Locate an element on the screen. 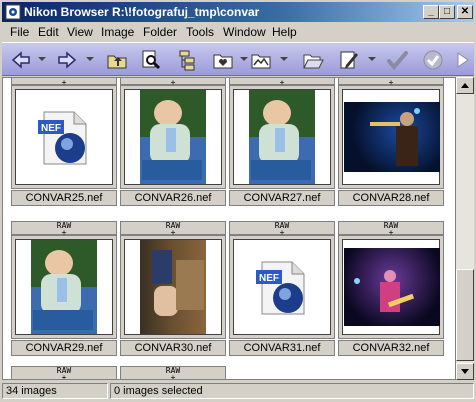 The height and width of the screenshot is (402, 476). slideshow-icon is located at coordinates (261, 60).